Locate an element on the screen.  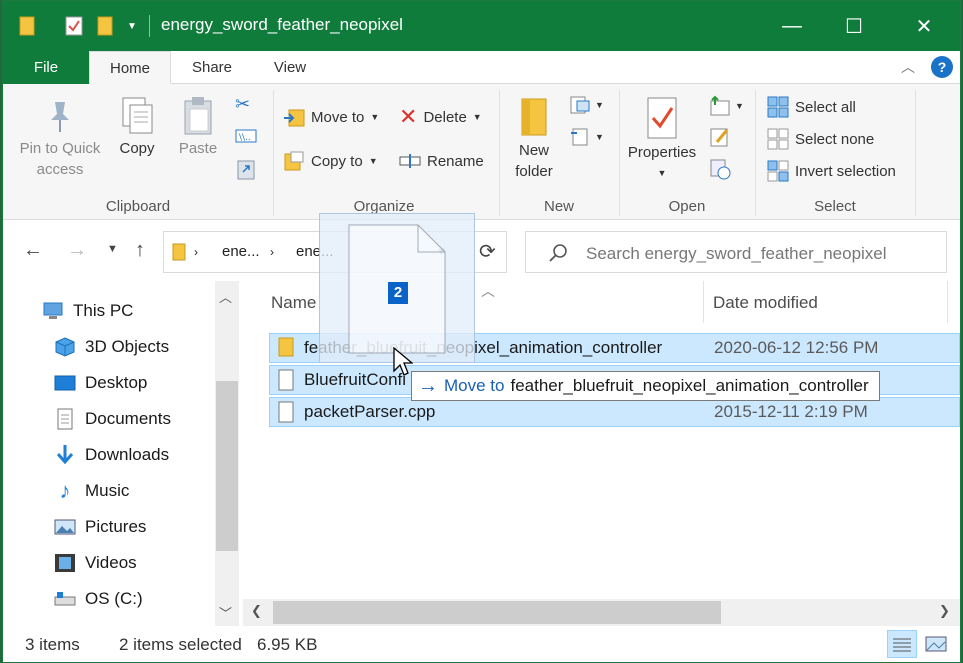
history-icon is located at coordinates (721, 170).